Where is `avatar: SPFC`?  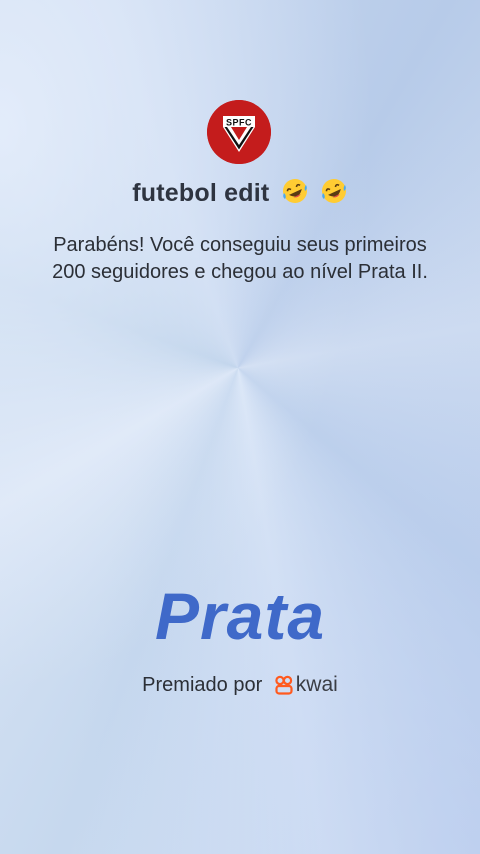 avatar: SPFC is located at coordinates (239, 132).